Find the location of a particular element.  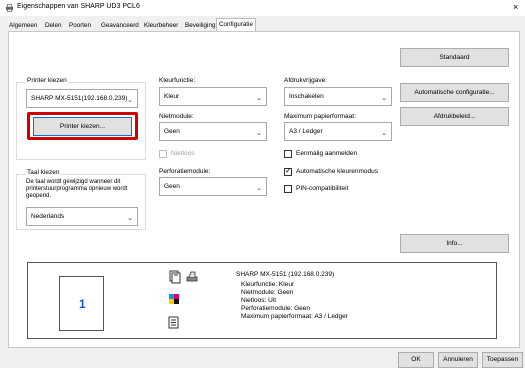

auto-colour-checkbox is located at coordinates (288, 171).